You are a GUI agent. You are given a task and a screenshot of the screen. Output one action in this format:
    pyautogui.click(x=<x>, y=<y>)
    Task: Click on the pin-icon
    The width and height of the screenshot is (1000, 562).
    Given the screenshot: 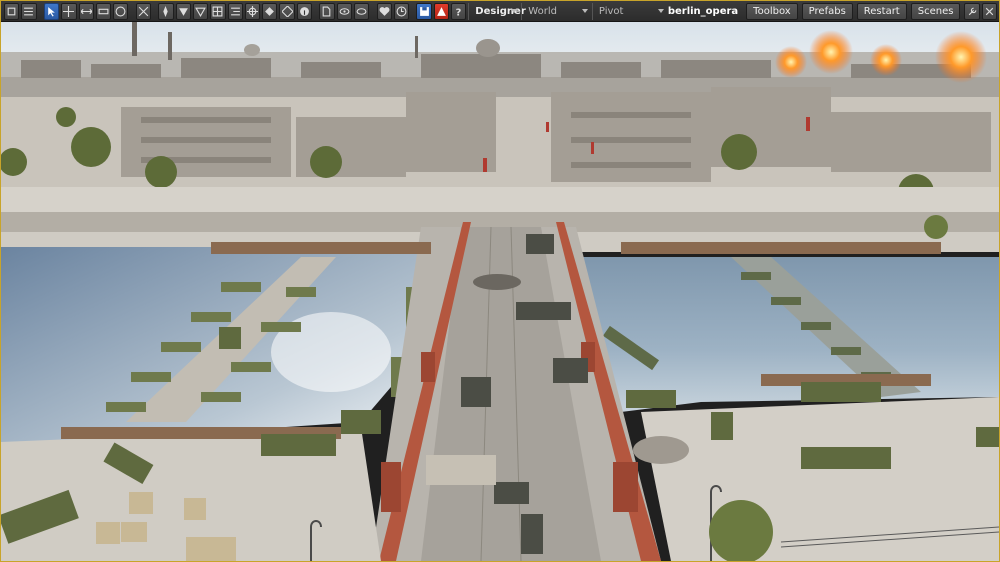 What is the action you would take?
    pyautogui.click(x=270, y=11)
    